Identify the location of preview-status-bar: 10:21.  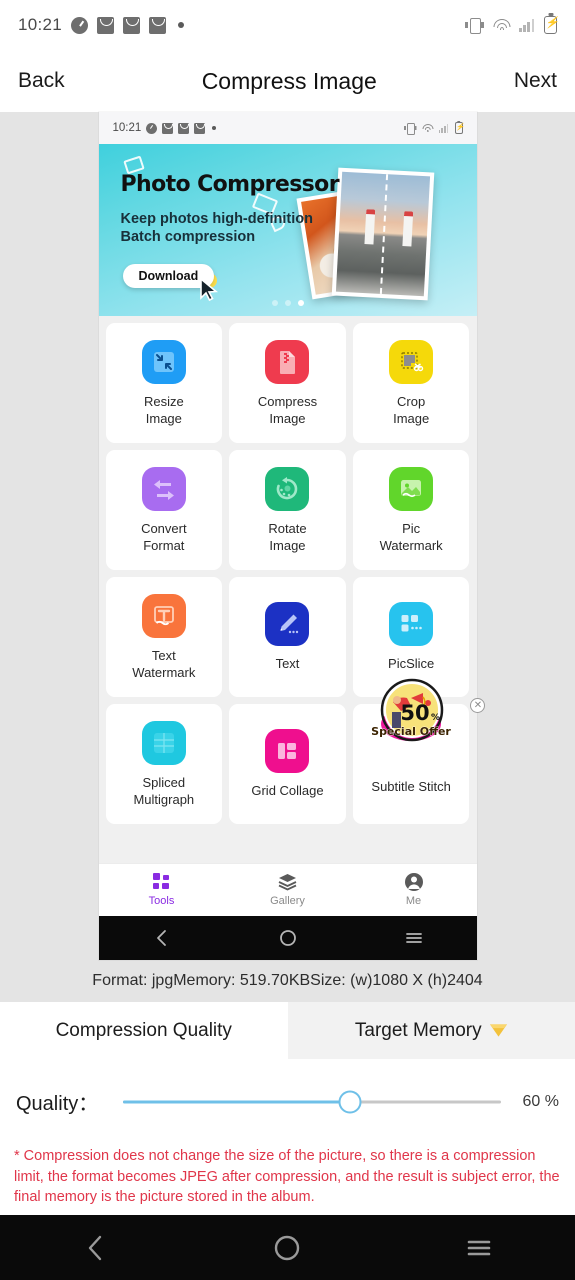
(287, 128).